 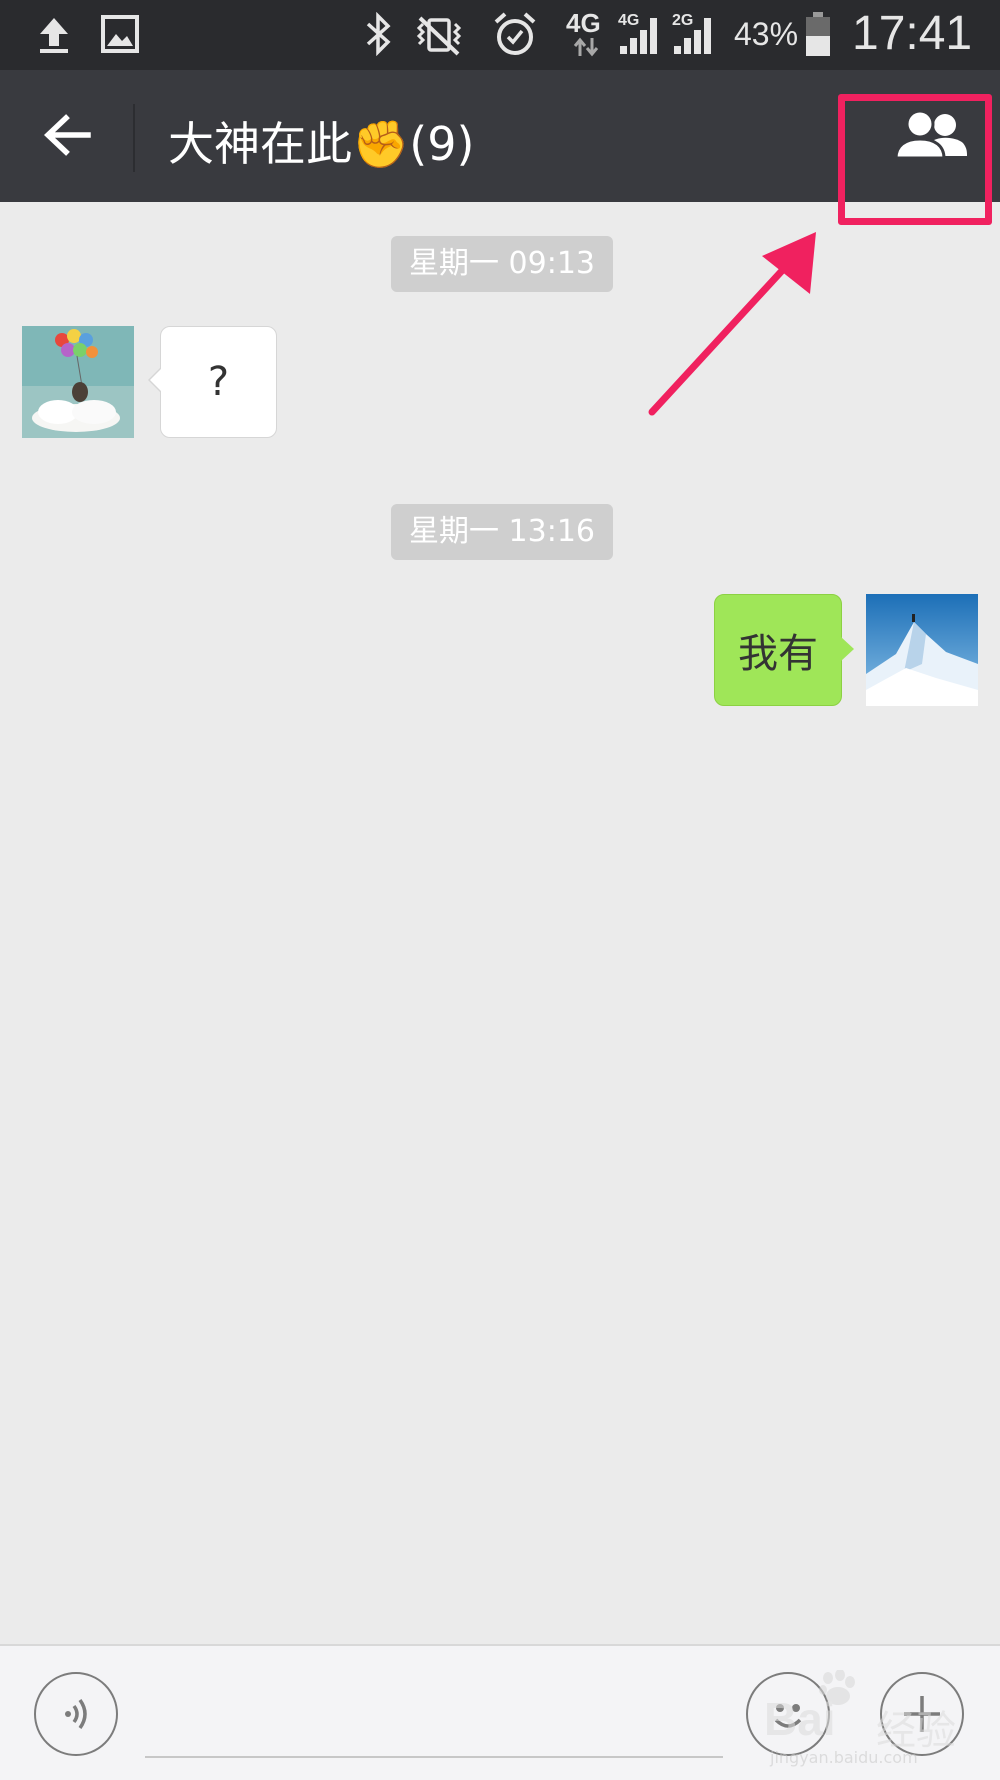 I want to click on outgoing-message-bubble: 我有, so click(x=784, y=650).